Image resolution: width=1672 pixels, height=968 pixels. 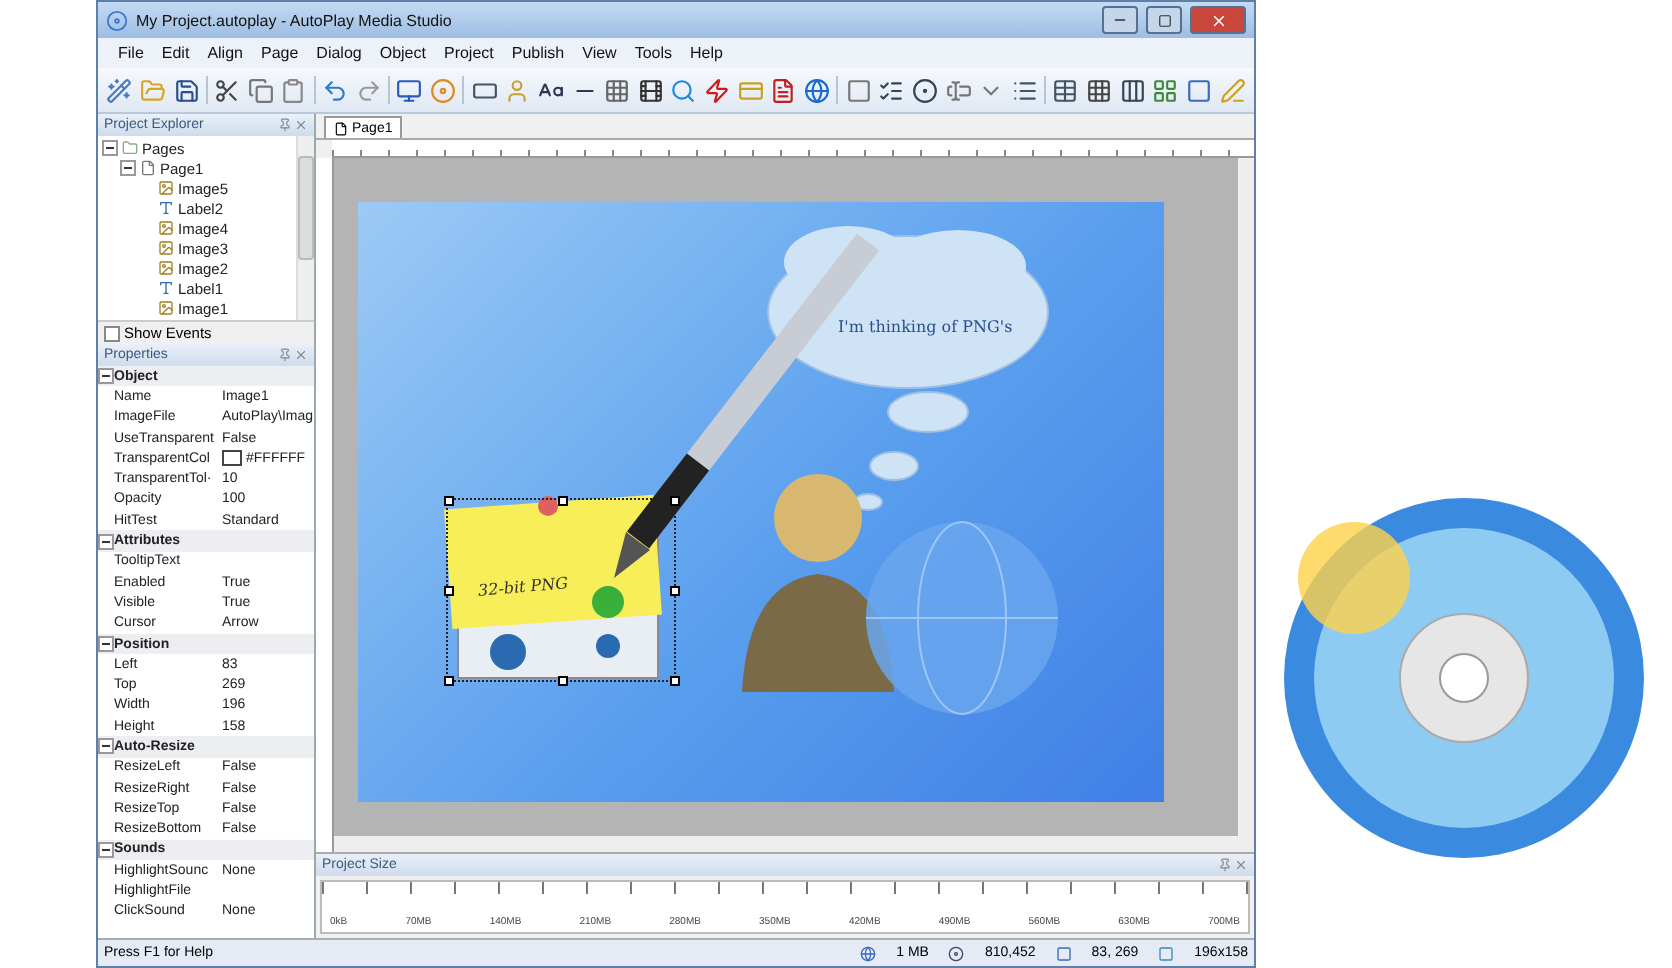 I want to click on menu-item: Edit, so click(x=175, y=53).